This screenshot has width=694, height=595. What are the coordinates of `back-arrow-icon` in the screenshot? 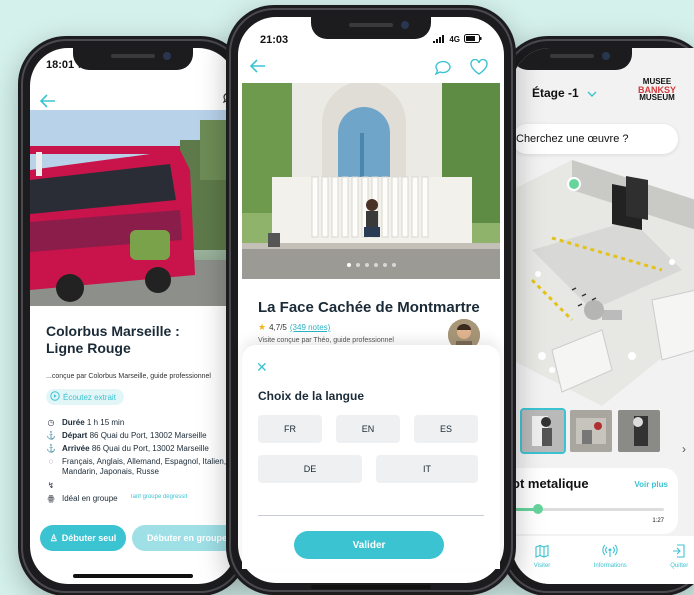 It's located at (257, 68).